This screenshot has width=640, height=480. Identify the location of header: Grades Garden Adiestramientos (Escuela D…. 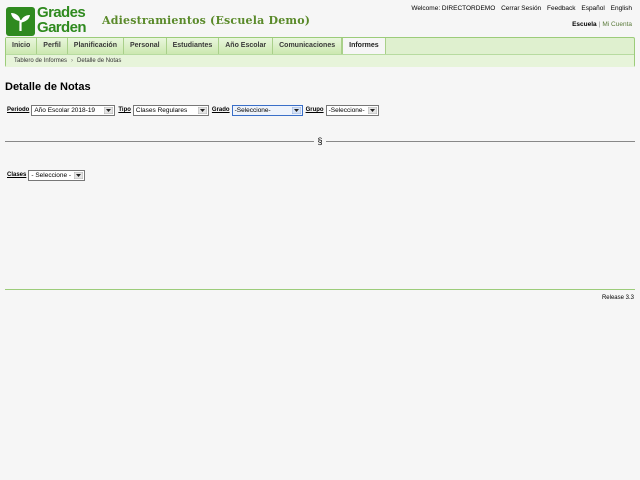
(320, 19).